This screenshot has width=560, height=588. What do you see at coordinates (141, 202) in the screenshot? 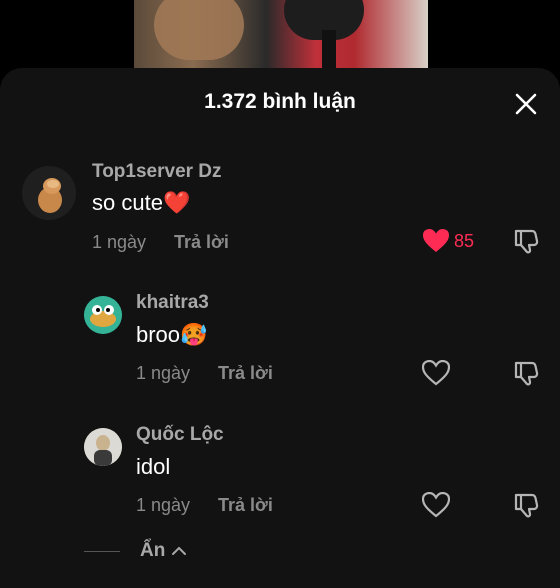
I see `comment-text: so cute❤️` at bounding box center [141, 202].